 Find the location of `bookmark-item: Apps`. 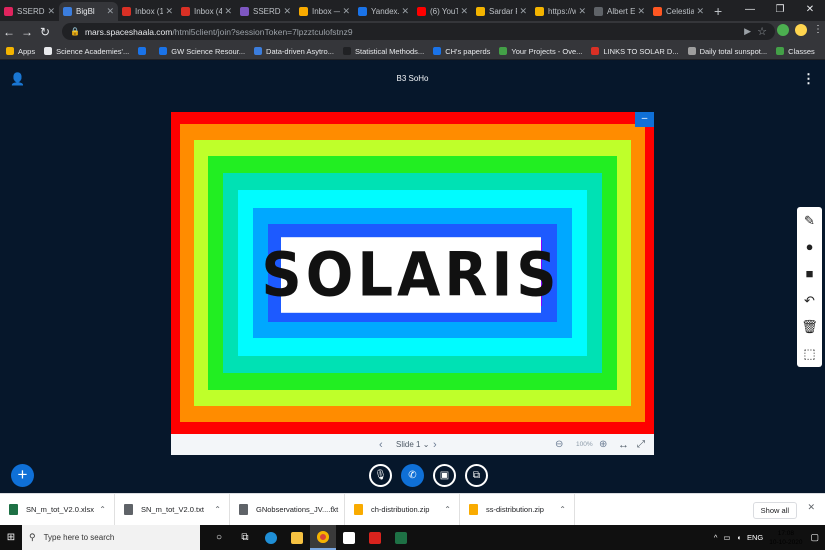

bookmark-item: Apps is located at coordinates (20, 51).